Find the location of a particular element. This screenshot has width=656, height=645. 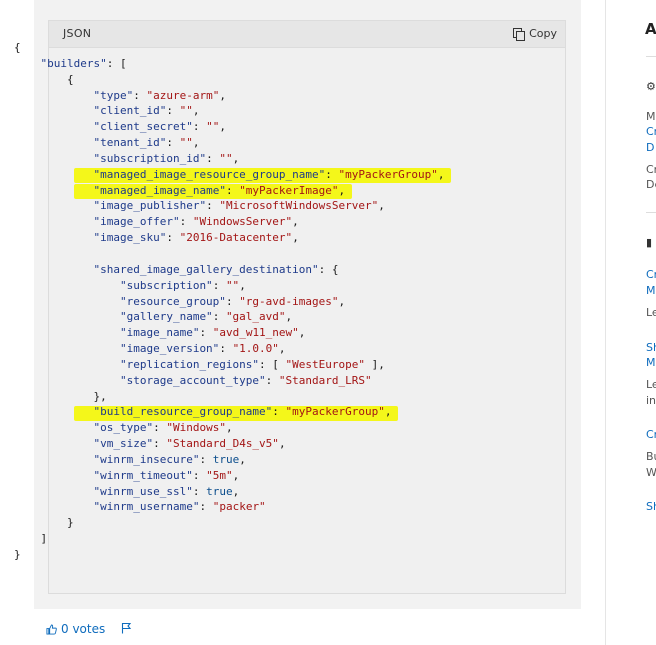

code-line: "winrm_username": "packer" is located at coordinates (179, 507).